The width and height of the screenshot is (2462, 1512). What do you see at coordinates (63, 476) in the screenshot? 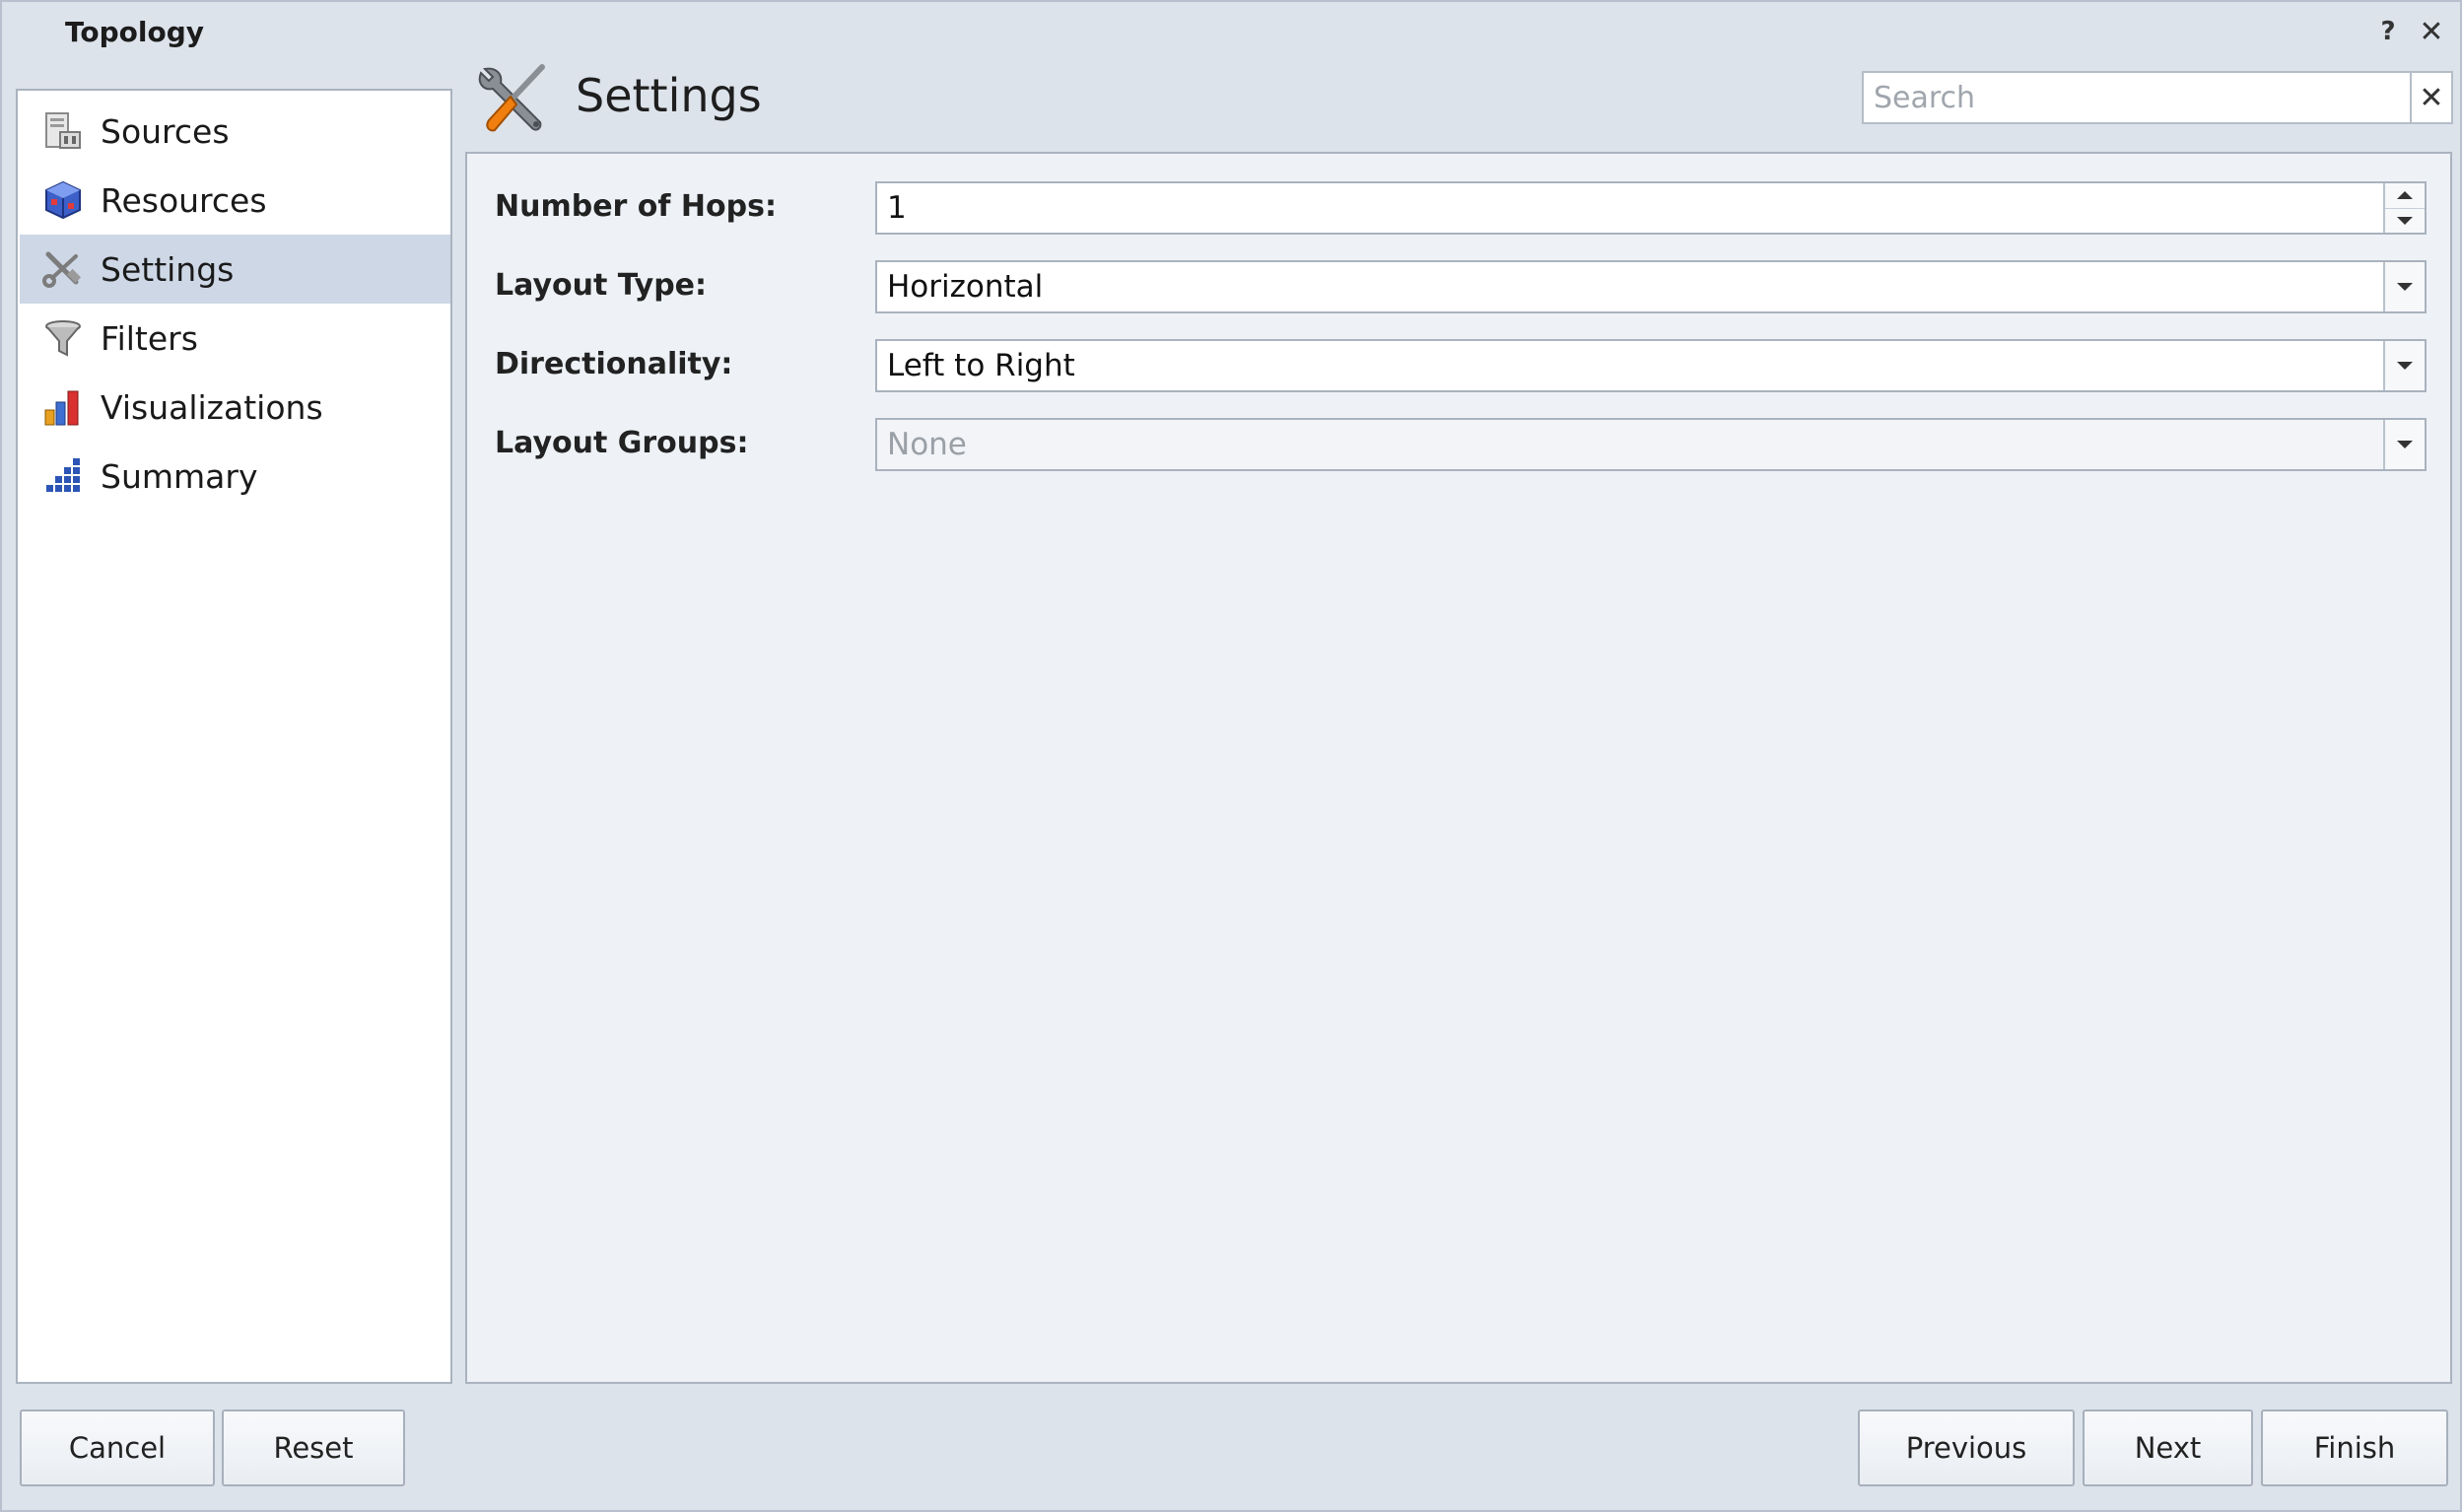
I see `summary-icon` at bounding box center [63, 476].